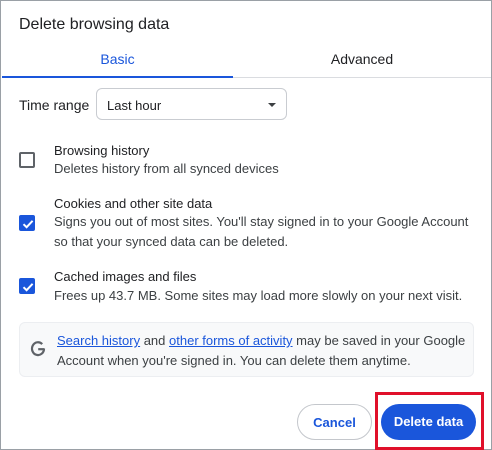 This screenshot has height=450, width=492. What do you see at coordinates (98, 340) in the screenshot?
I see `search-history-link: Search history` at bounding box center [98, 340].